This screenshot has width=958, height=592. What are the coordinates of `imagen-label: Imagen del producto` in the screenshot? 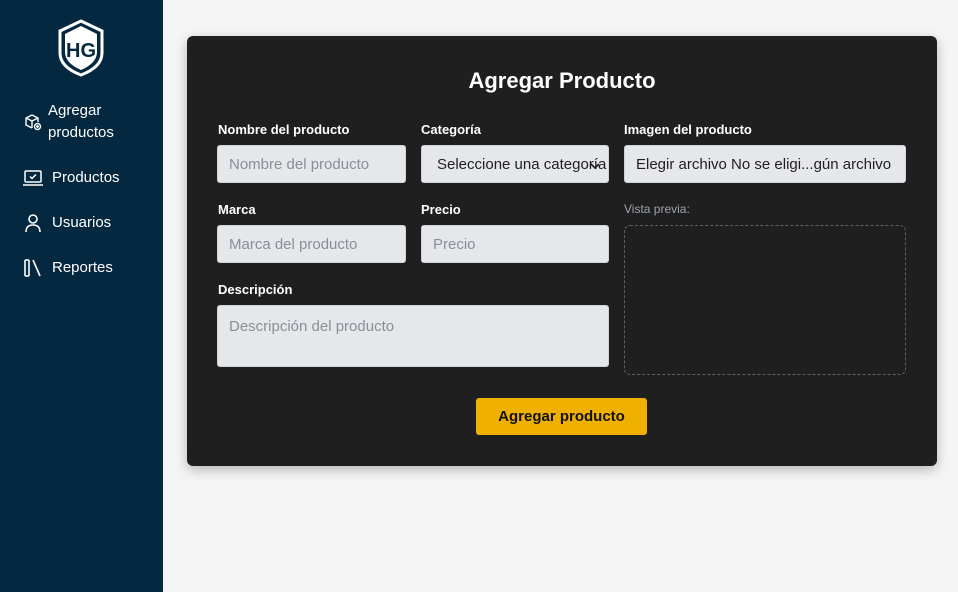 It's located at (688, 129).